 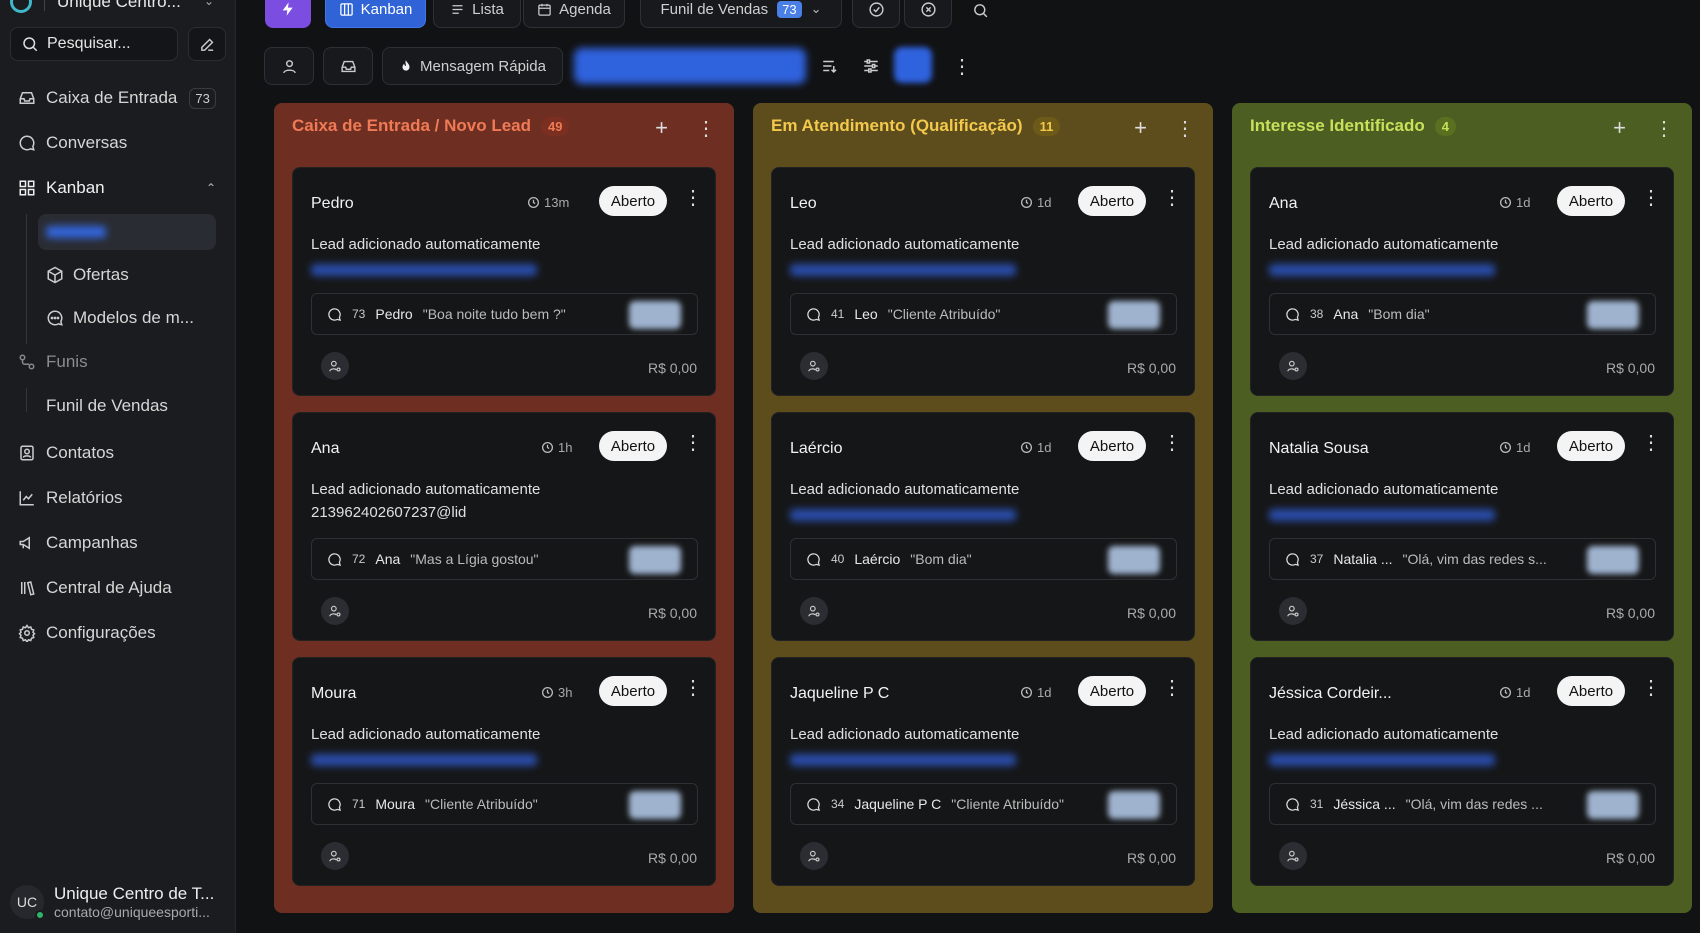 I want to click on last-message: 71 Moura "Cliente Atribuído", so click(x=504, y=804).